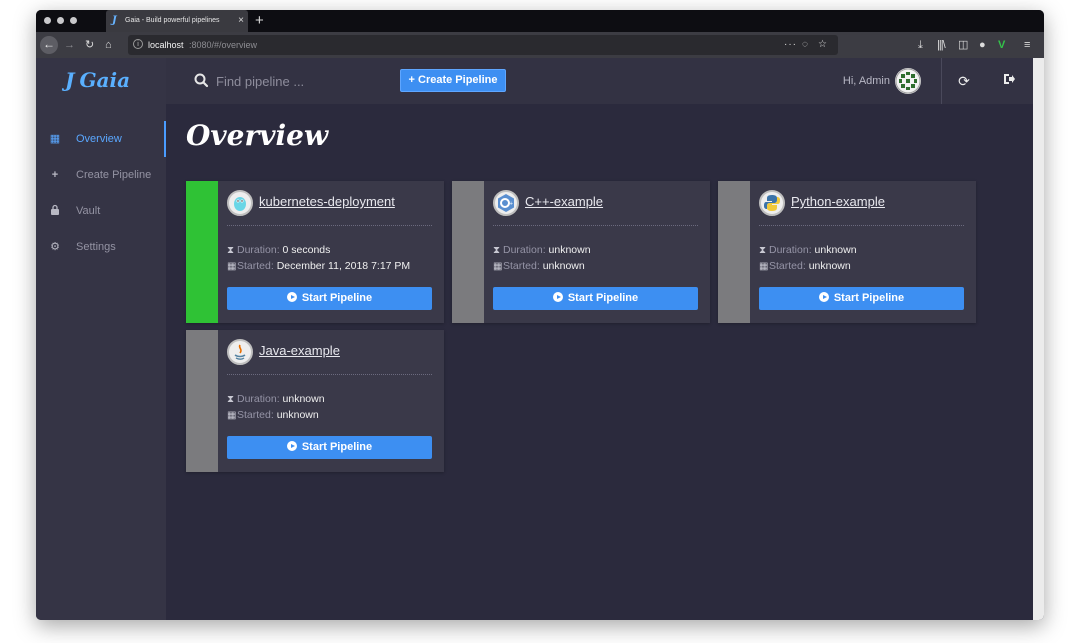  Describe the element at coordinates (296, 81) in the screenshot. I see `search-input` at that location.